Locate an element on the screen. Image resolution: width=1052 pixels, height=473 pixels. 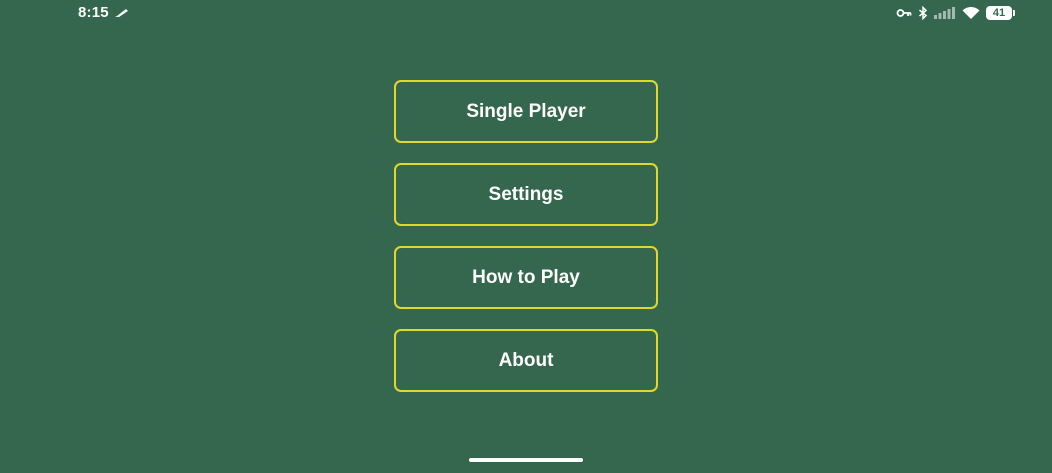
bluetooth-icon is located at coordinates (923, 13).